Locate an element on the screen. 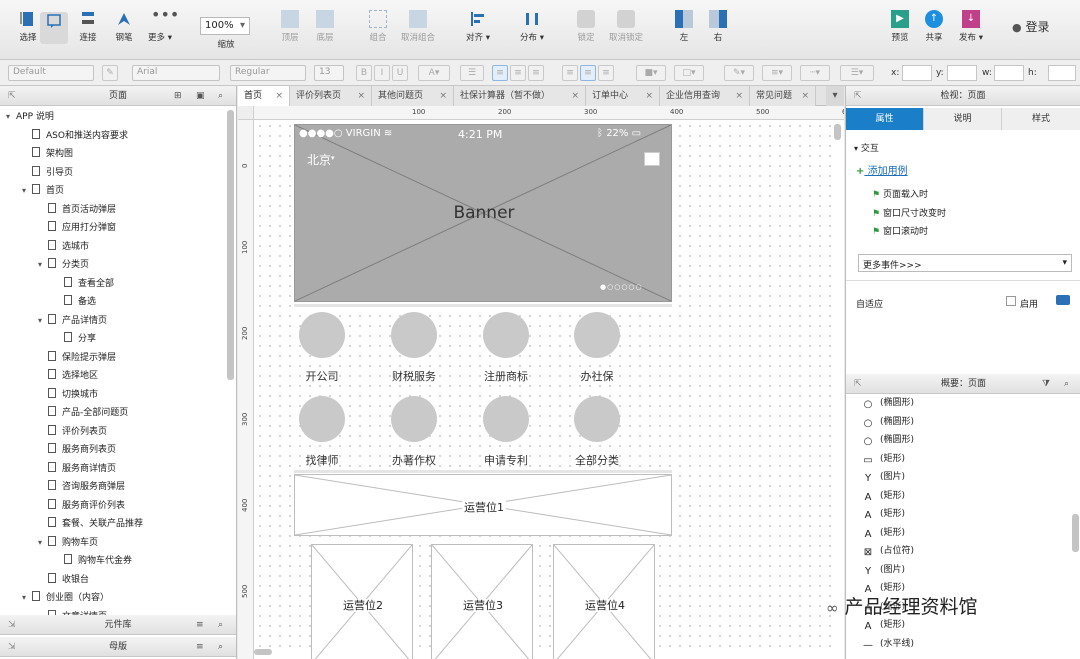 The height and width of the screenshot is (659, 1080). ungroup-button: 取消组合 is located at coordinates (418, 26).